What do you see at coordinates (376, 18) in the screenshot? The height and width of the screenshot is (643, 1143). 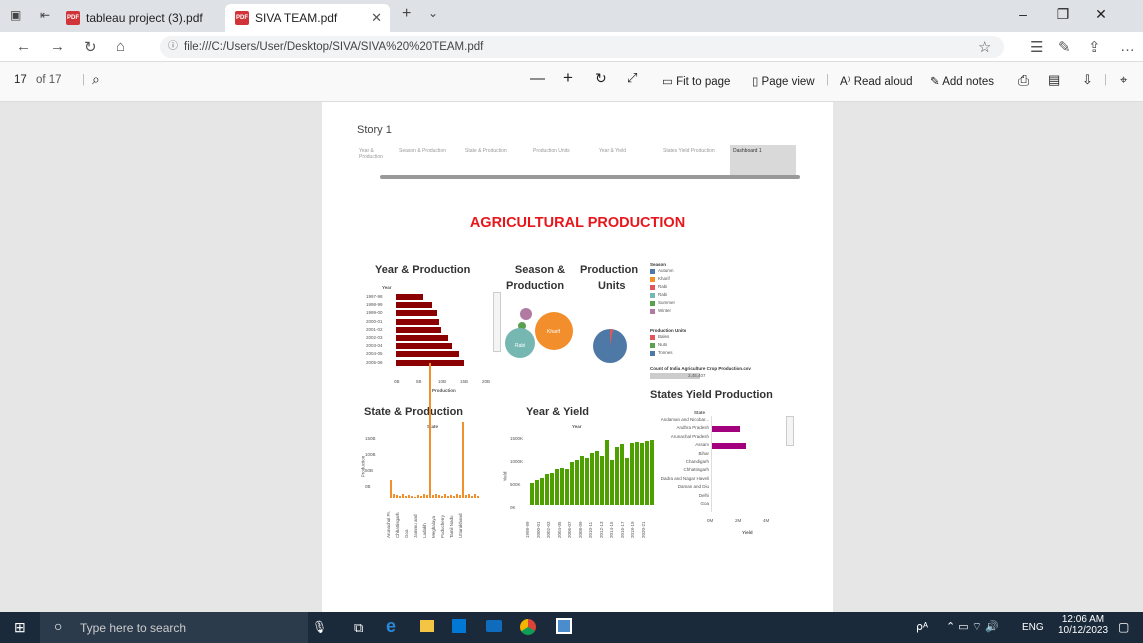 I see `close-tab-icon: ✕` at bounding box center [376, 18].